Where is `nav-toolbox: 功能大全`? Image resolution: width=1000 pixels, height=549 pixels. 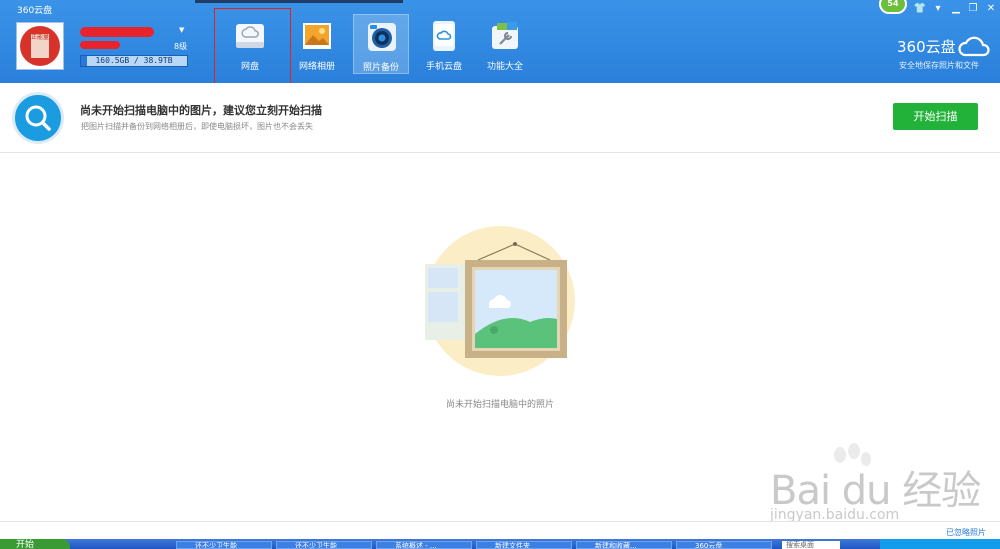
nav-toolbox: 功能大全 is located at coordinates (505, 44).